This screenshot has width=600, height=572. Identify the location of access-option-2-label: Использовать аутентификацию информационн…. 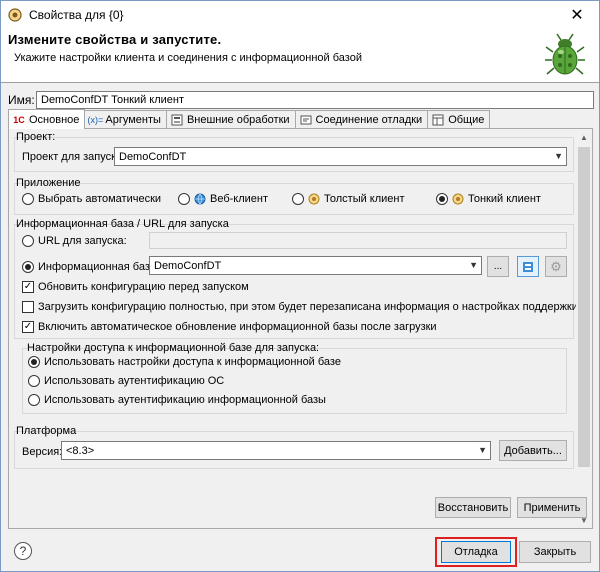
(185, 400).